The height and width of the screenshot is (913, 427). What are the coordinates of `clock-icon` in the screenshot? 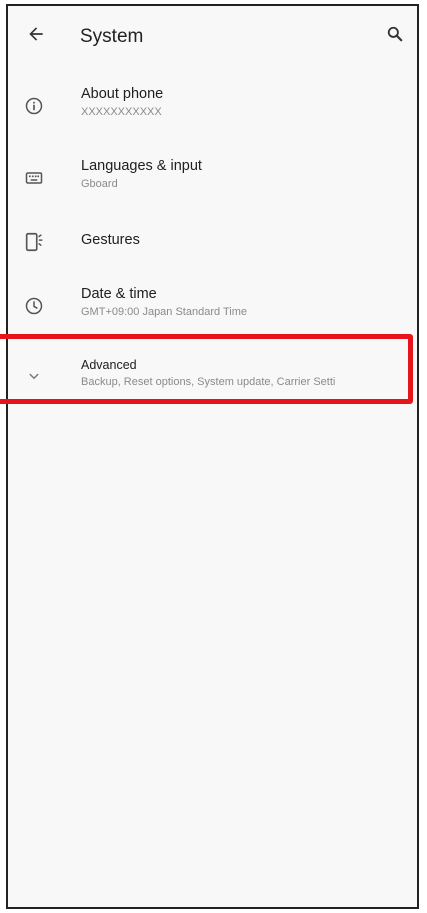 It's located at (34, 306).